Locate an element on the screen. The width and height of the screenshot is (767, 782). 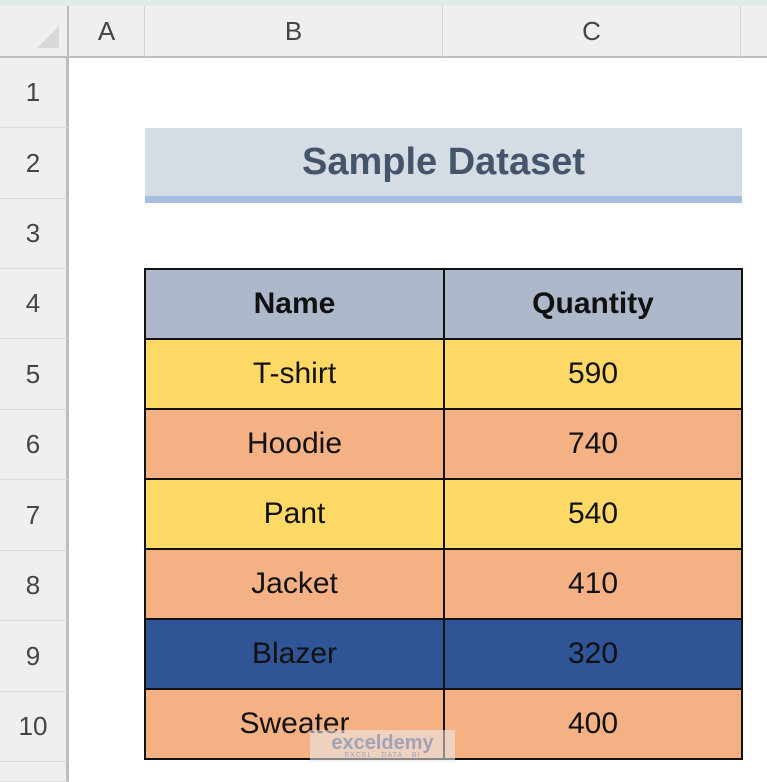
table-row: Jacket 410 is located at coordinates (443, 584).